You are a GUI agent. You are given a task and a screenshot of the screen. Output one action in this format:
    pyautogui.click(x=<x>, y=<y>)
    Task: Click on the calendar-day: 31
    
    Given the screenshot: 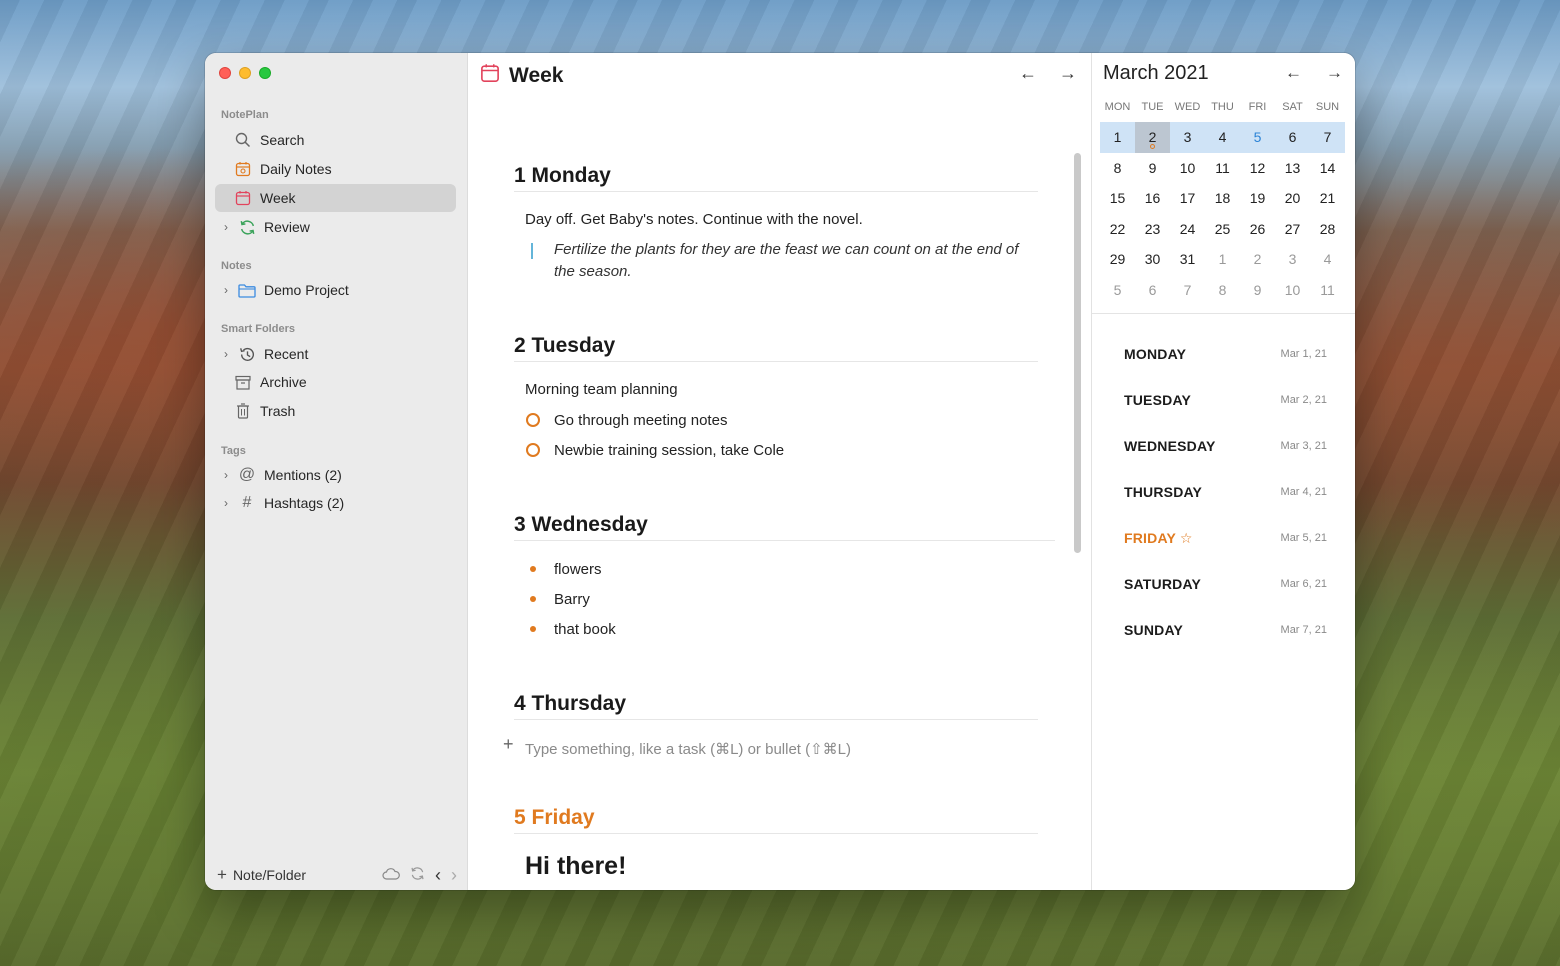 What is the action you would take?
    pyautogui.click(x=1187, y=259)
    